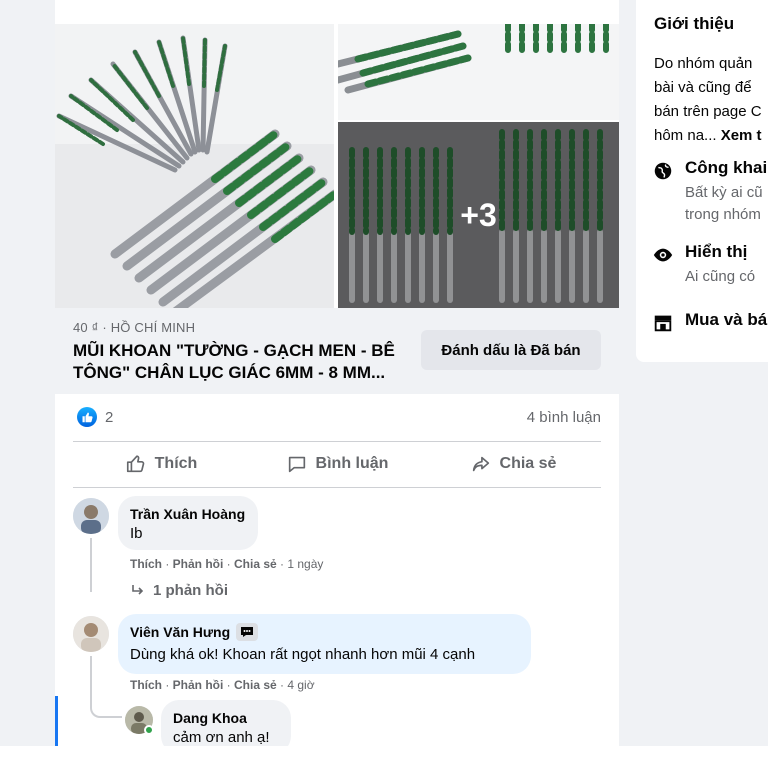 The height and width of the screenshot is (768, 768). What do you see at coordinates (234, 350) in the screenshot?
I see `listing-title-line-1: MŨI KHOAN "TƯỜNG - GẠCH MEN - BÊ` at bounding box center [234, 350].